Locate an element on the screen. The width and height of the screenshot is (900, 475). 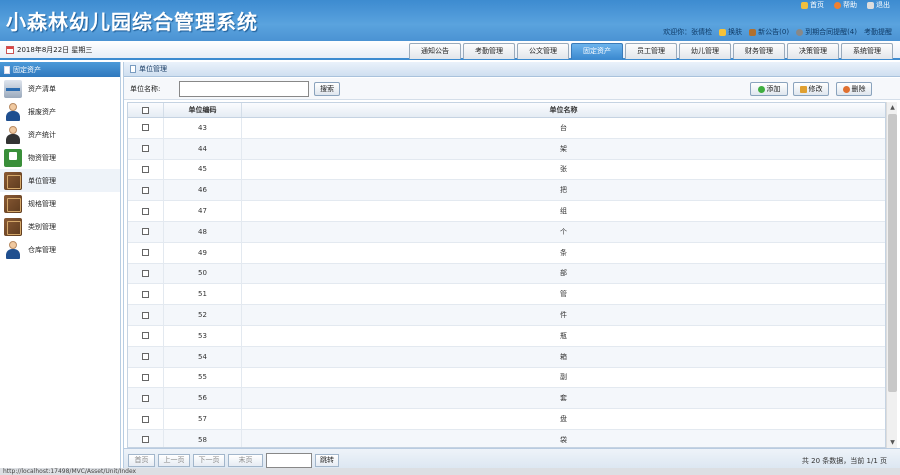
table-scrollbar: ▲ ▼ is located at coordinates (891, 275).